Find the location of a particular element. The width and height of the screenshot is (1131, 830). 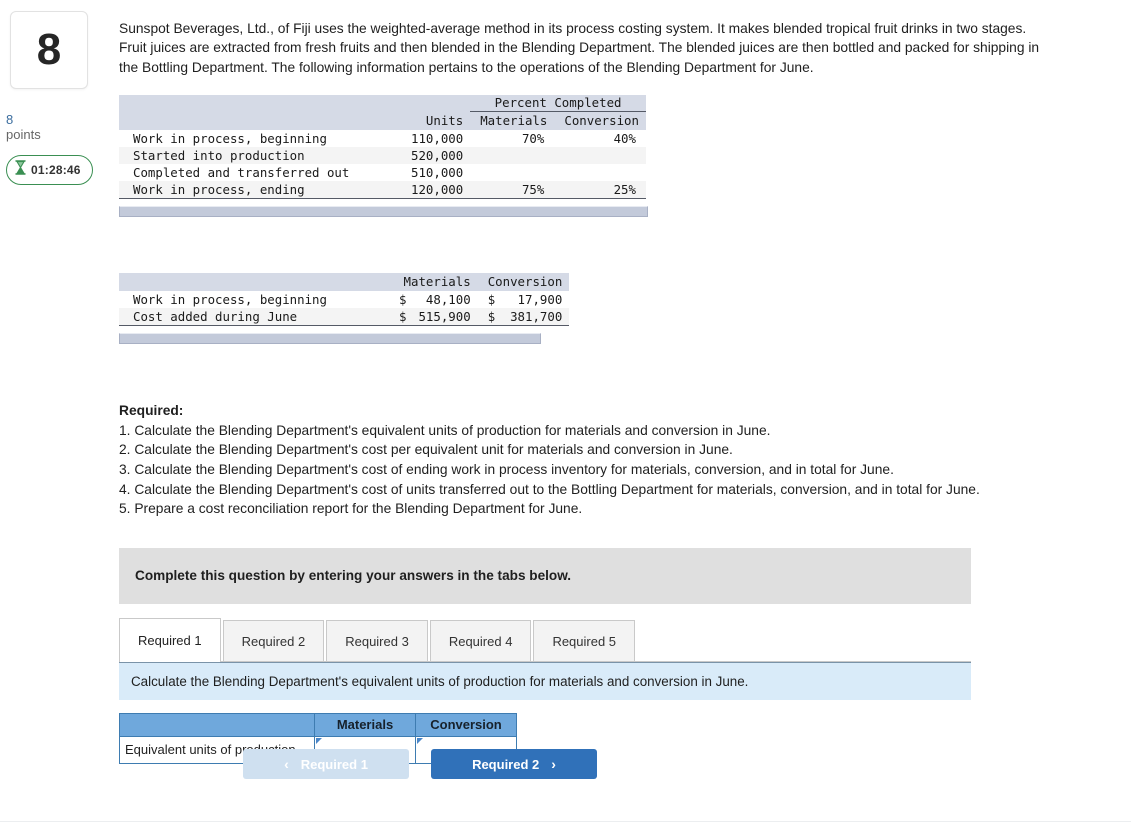

row-label: Cost added during June is located at coordinates (254, 317).